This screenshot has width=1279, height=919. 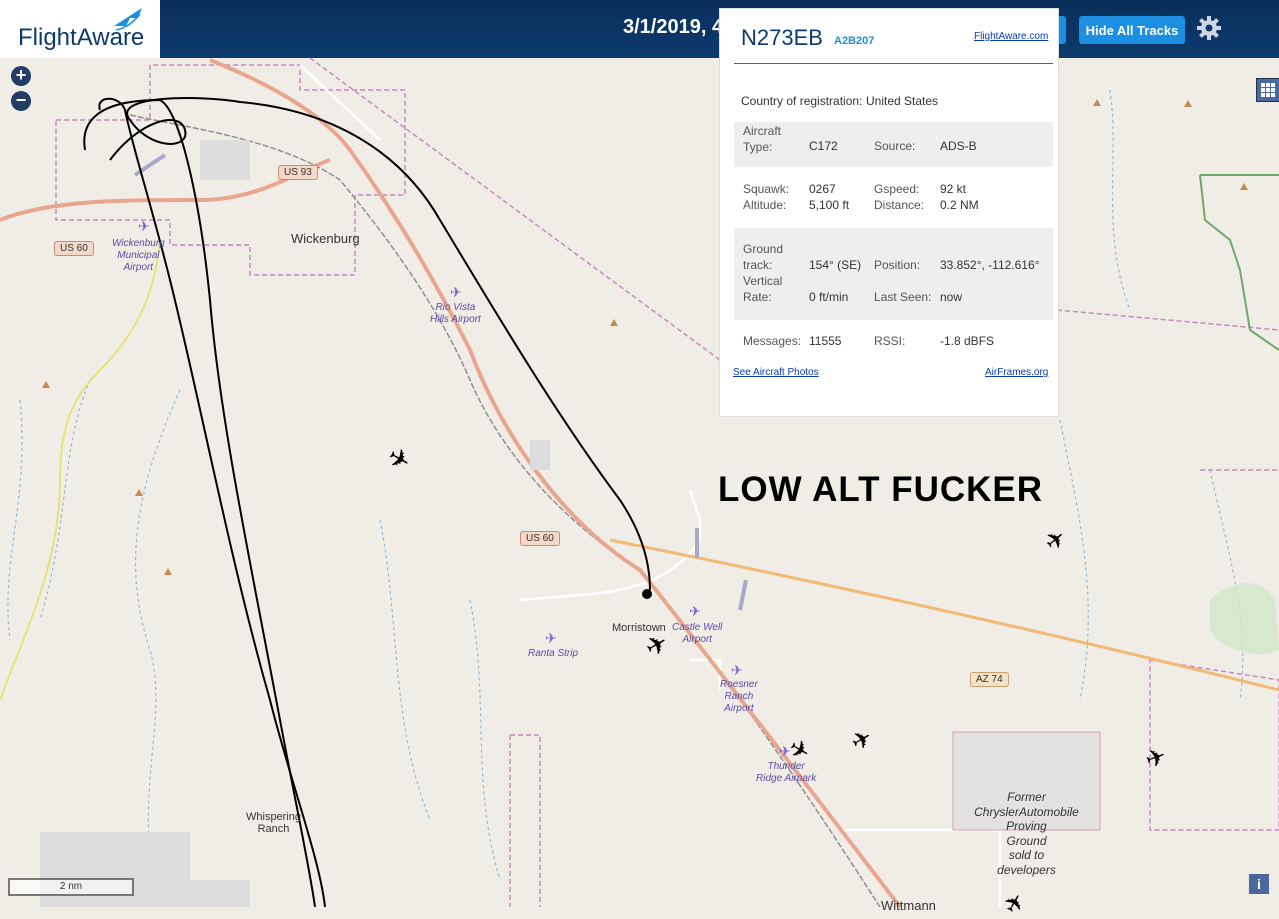 I want to click on gspeed-label: Gspeed:, so click(x=897, y=189).